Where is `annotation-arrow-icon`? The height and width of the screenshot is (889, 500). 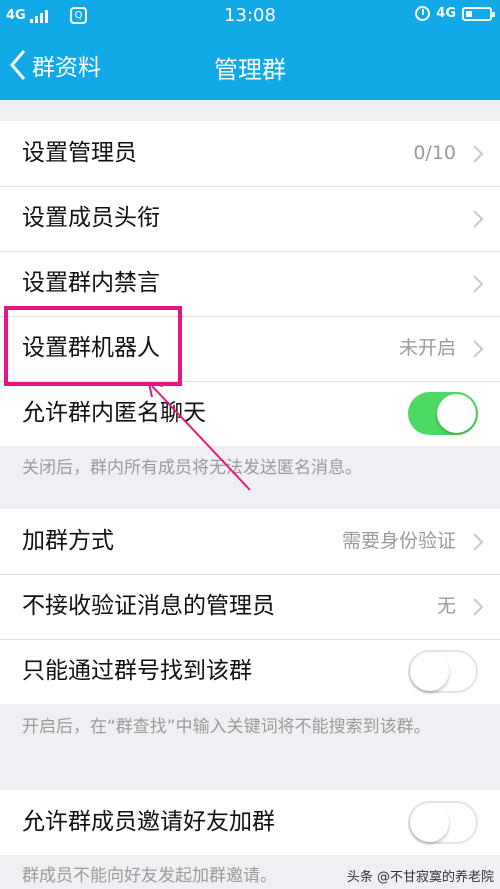
annotation-arrow-icon is located at coordinates (199, 436).